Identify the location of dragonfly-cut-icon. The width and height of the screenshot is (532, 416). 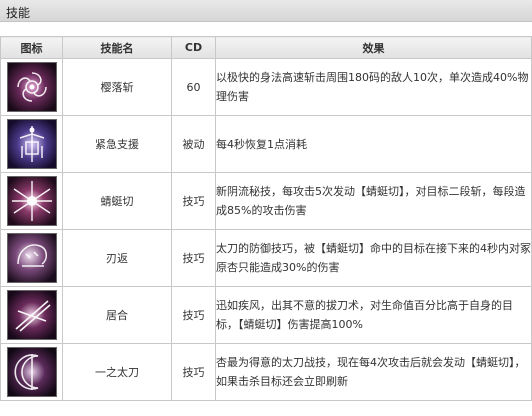
(31, 201).